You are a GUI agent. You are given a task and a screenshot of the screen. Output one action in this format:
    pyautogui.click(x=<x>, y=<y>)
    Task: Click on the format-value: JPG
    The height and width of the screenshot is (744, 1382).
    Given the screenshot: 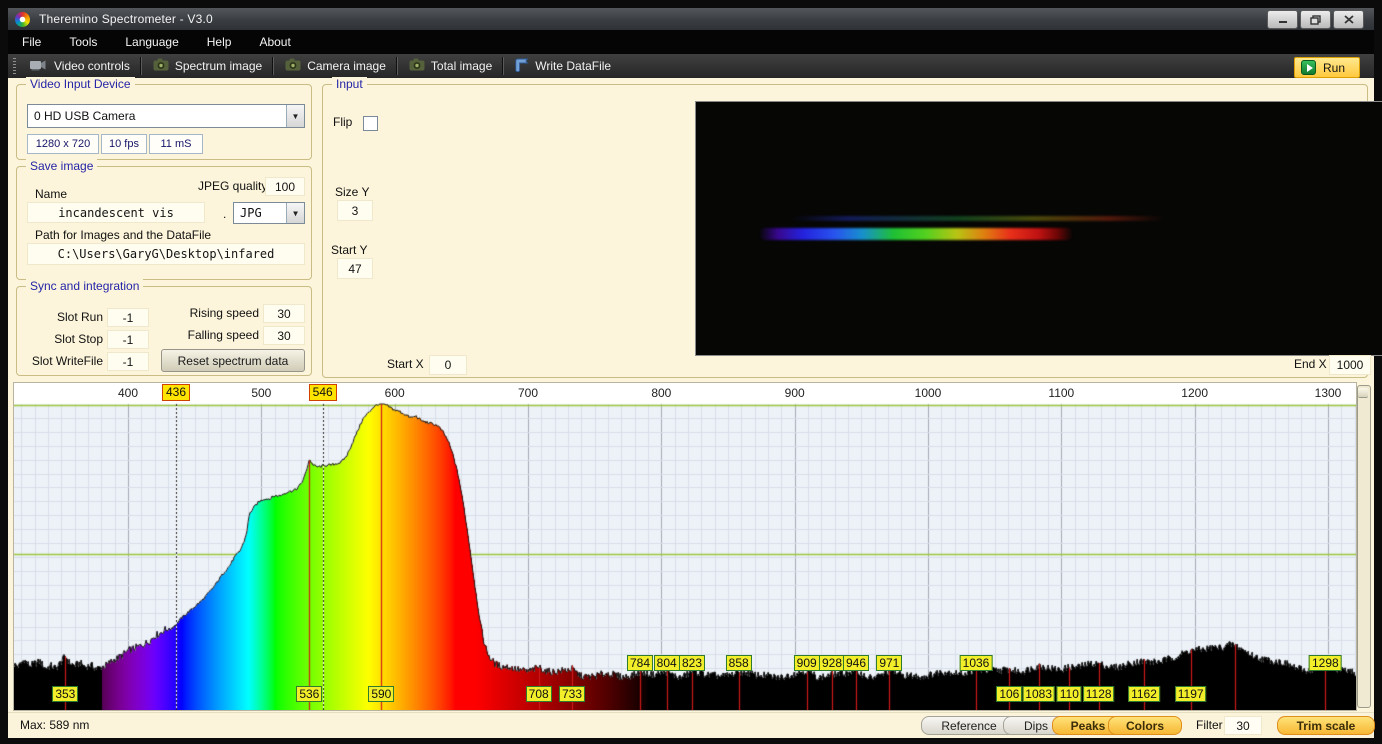 What is the action you would take?
    pyautogui.click(x=251, y=213)
    